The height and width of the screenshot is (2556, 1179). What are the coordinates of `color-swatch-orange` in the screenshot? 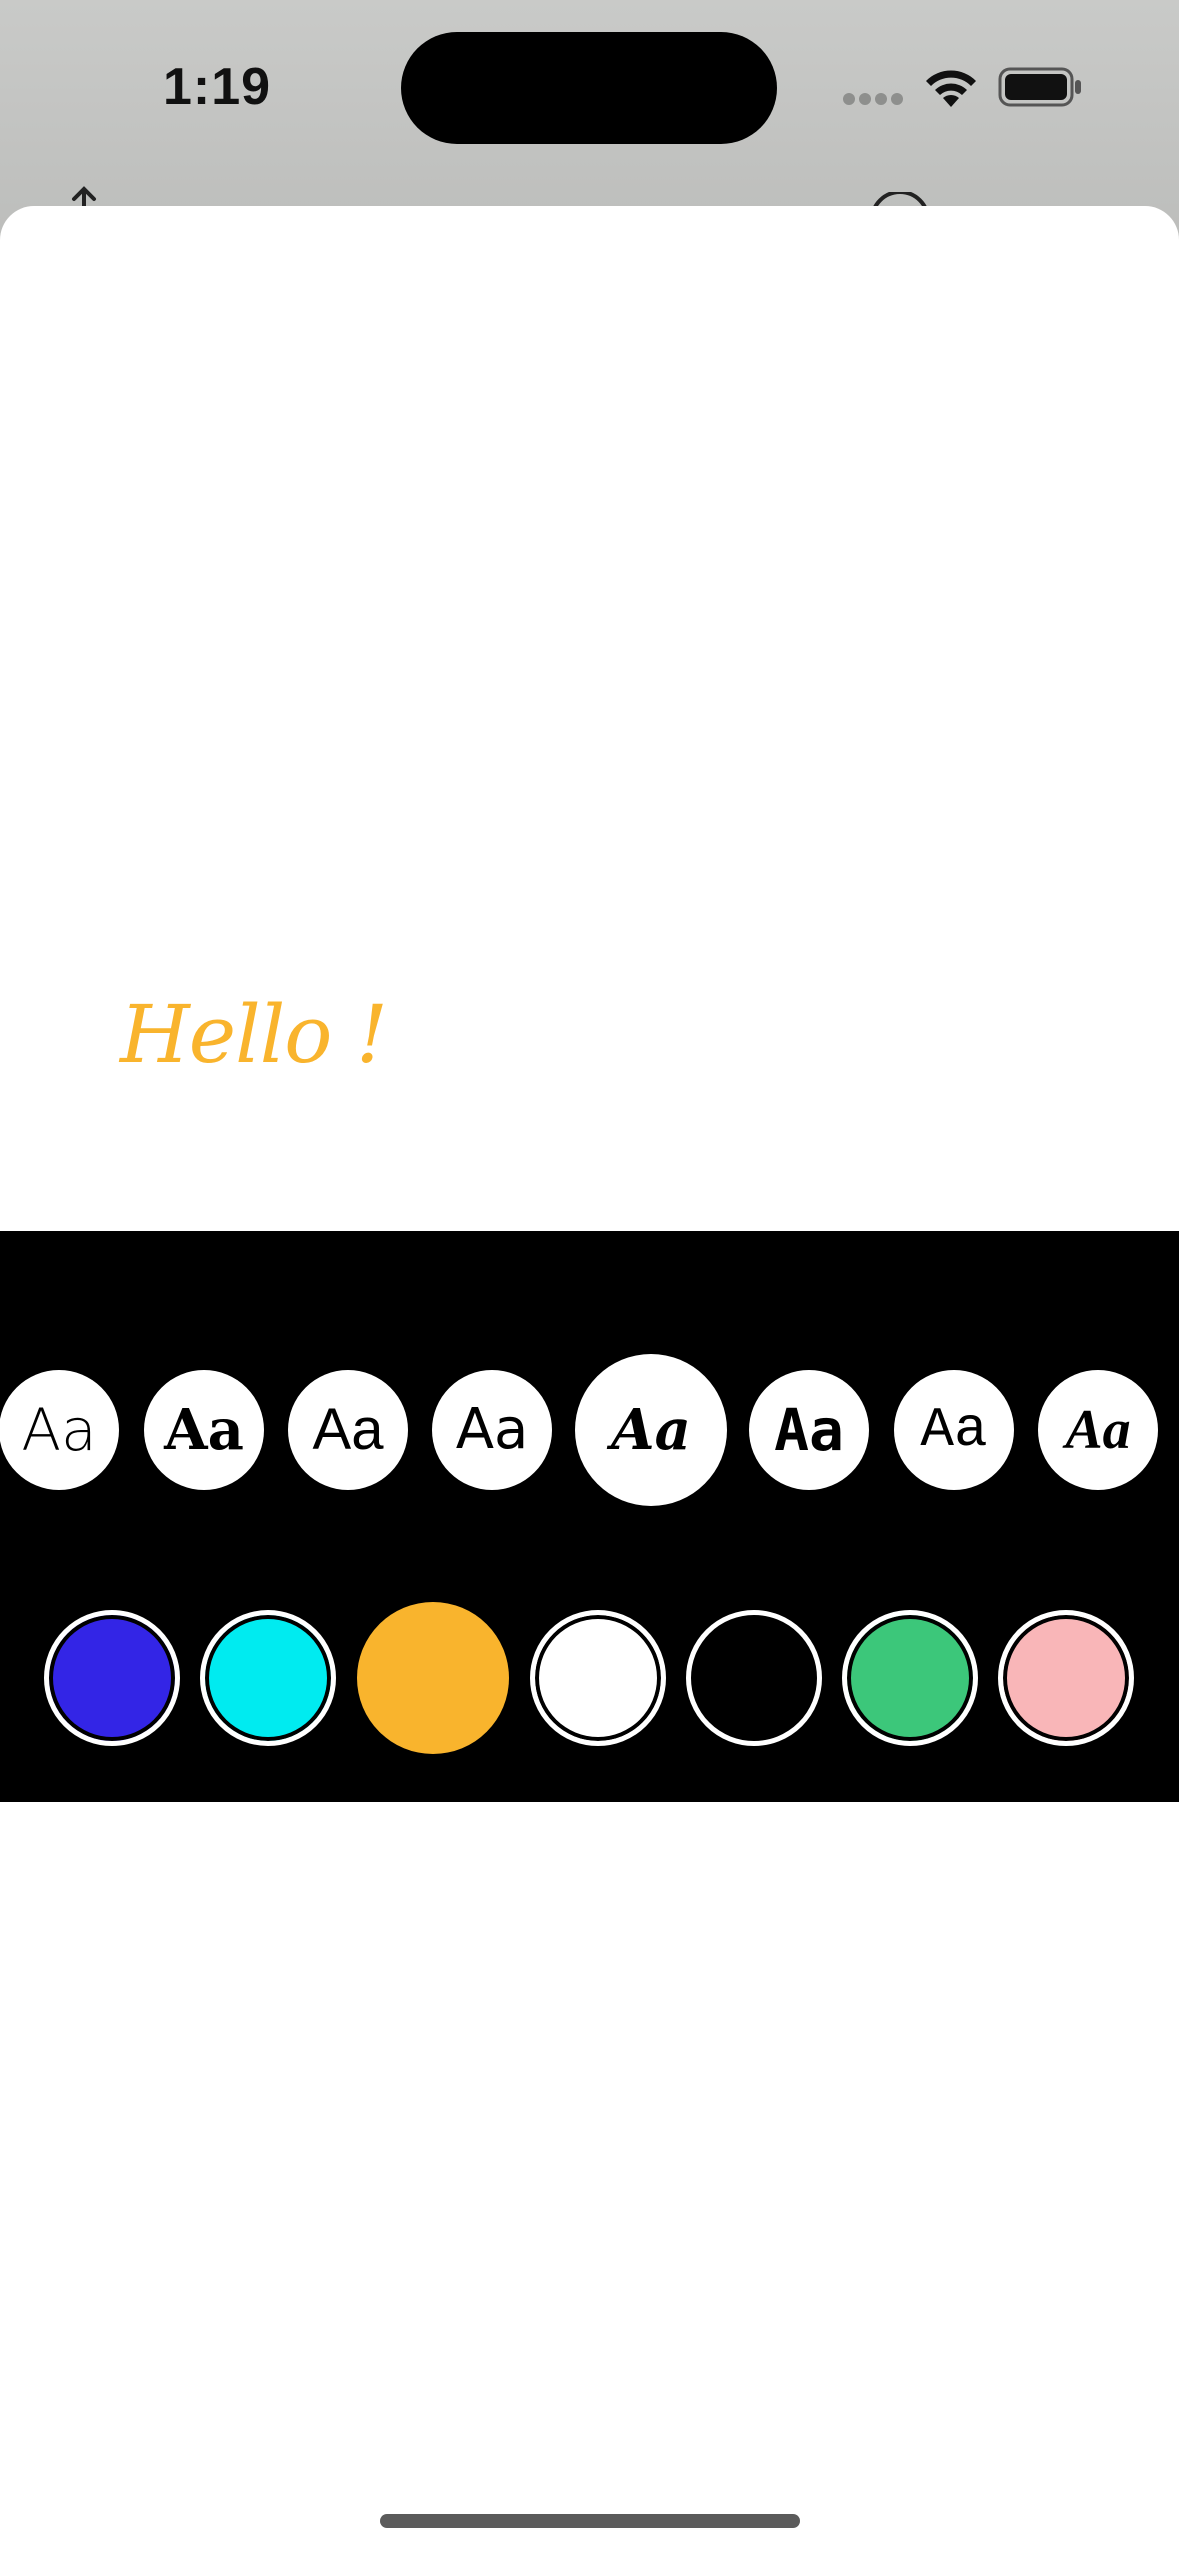 It's located at (433, 1678).